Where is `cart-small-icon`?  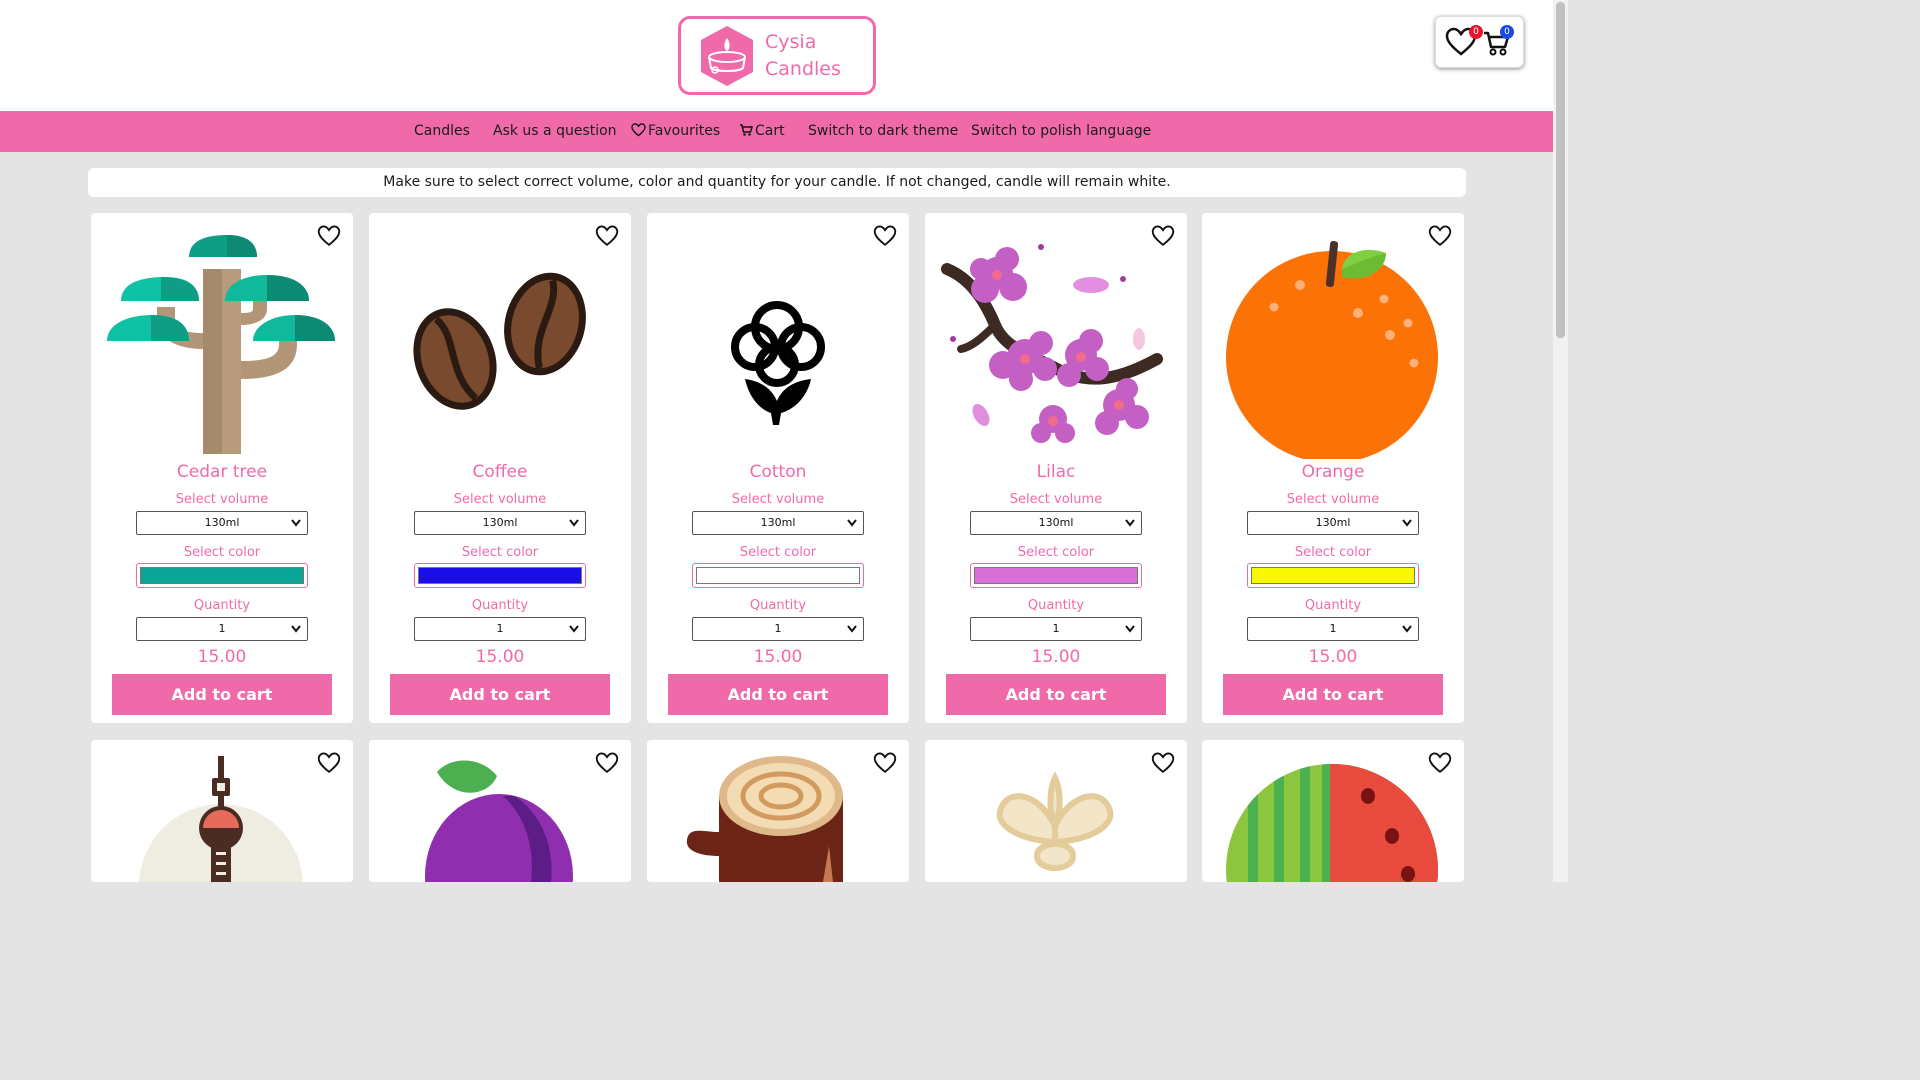 cart-small-icon is located at coordinates (747, 130).